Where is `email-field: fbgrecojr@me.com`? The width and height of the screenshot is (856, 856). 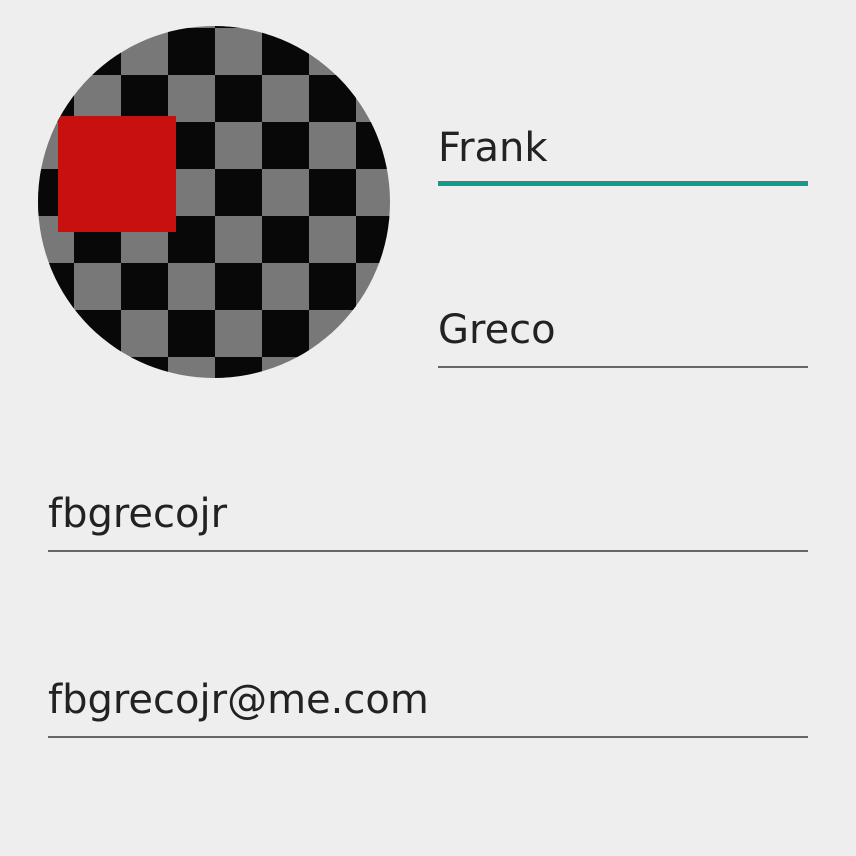 email-field: fbgrecojr@me.com is located at coordinates (428, 703).